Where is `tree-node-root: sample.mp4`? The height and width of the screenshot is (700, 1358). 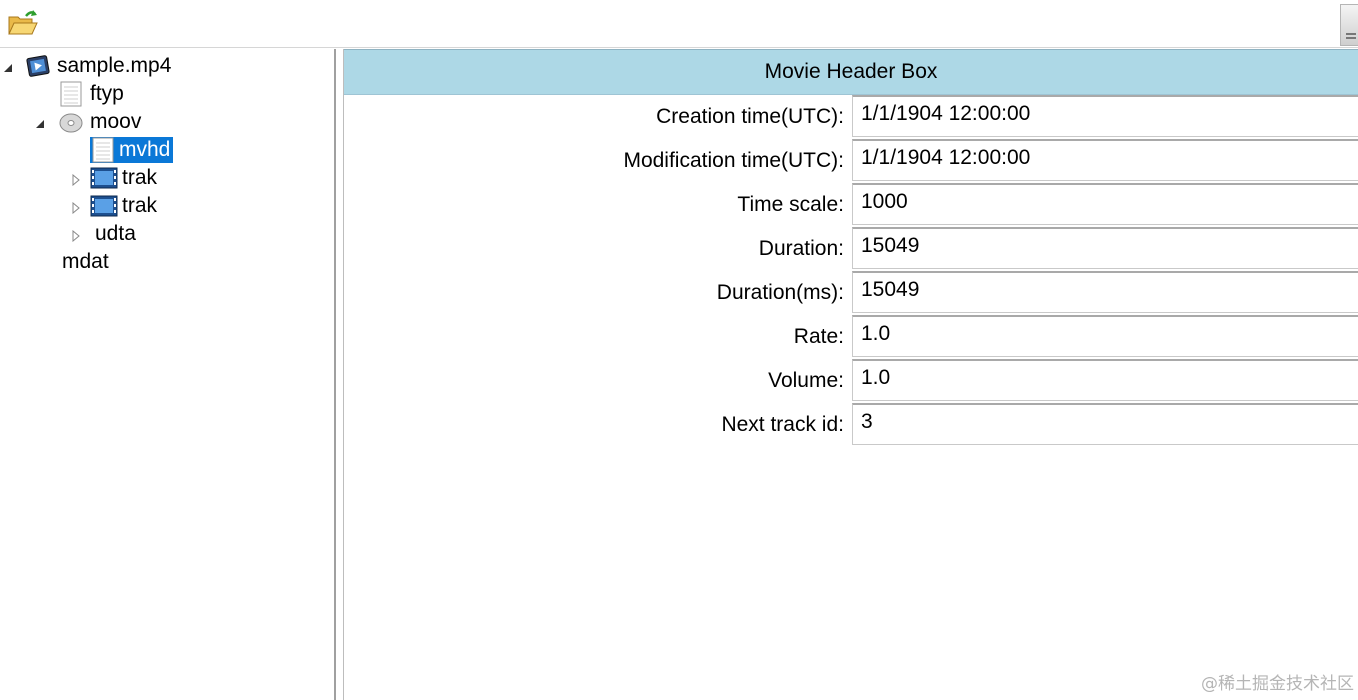
tree-node-root: sample.mp4 is located at coordinates (99, 66).